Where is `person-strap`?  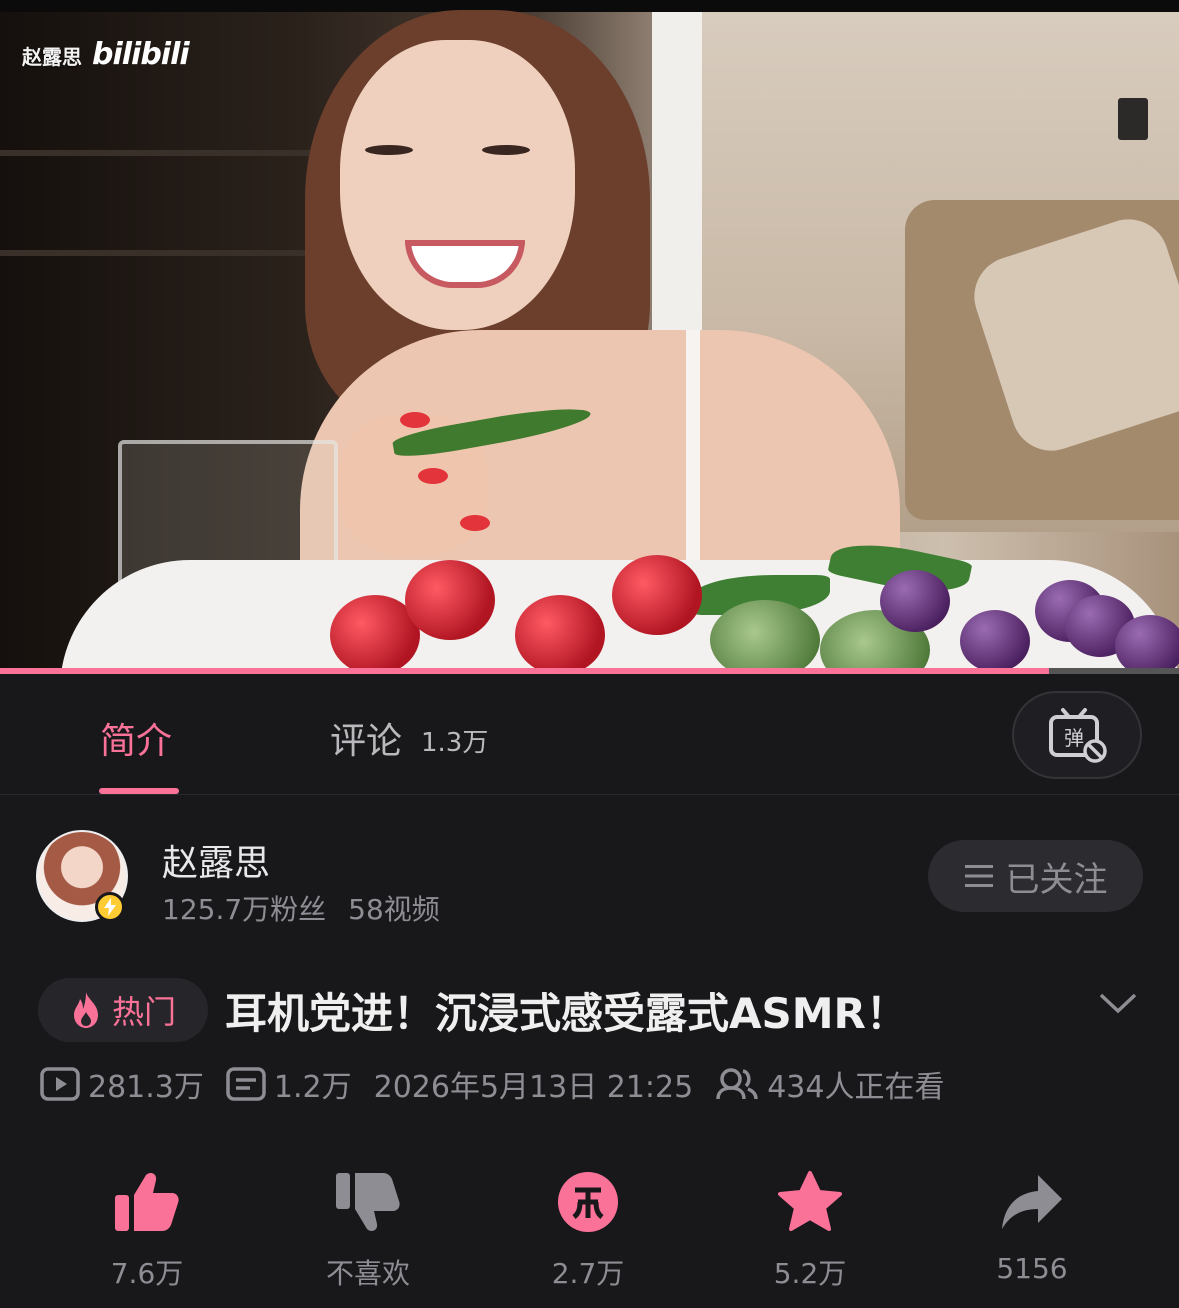
person-strap is located at coordinates (693, 460).